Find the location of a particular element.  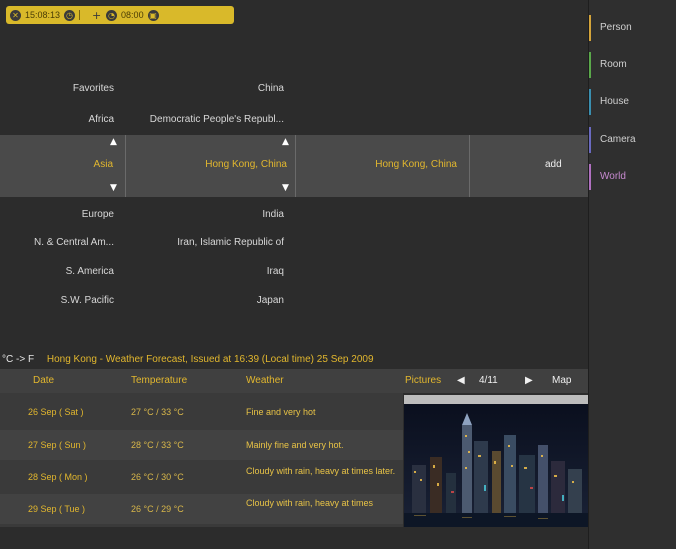

alarm-icon: ◔ is located at coordinates (112, 15).